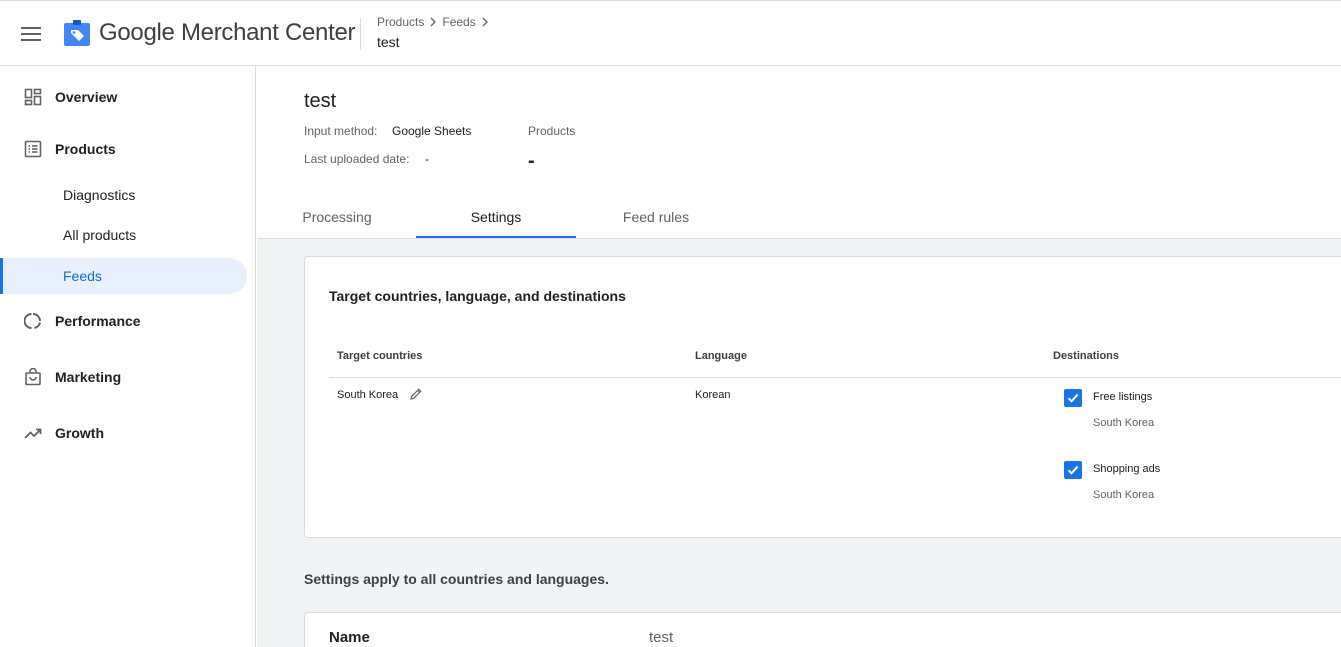 The width and height of the screenshot is (1341, 647). I want to click on tab-processing: Processing, so click(337, 217).